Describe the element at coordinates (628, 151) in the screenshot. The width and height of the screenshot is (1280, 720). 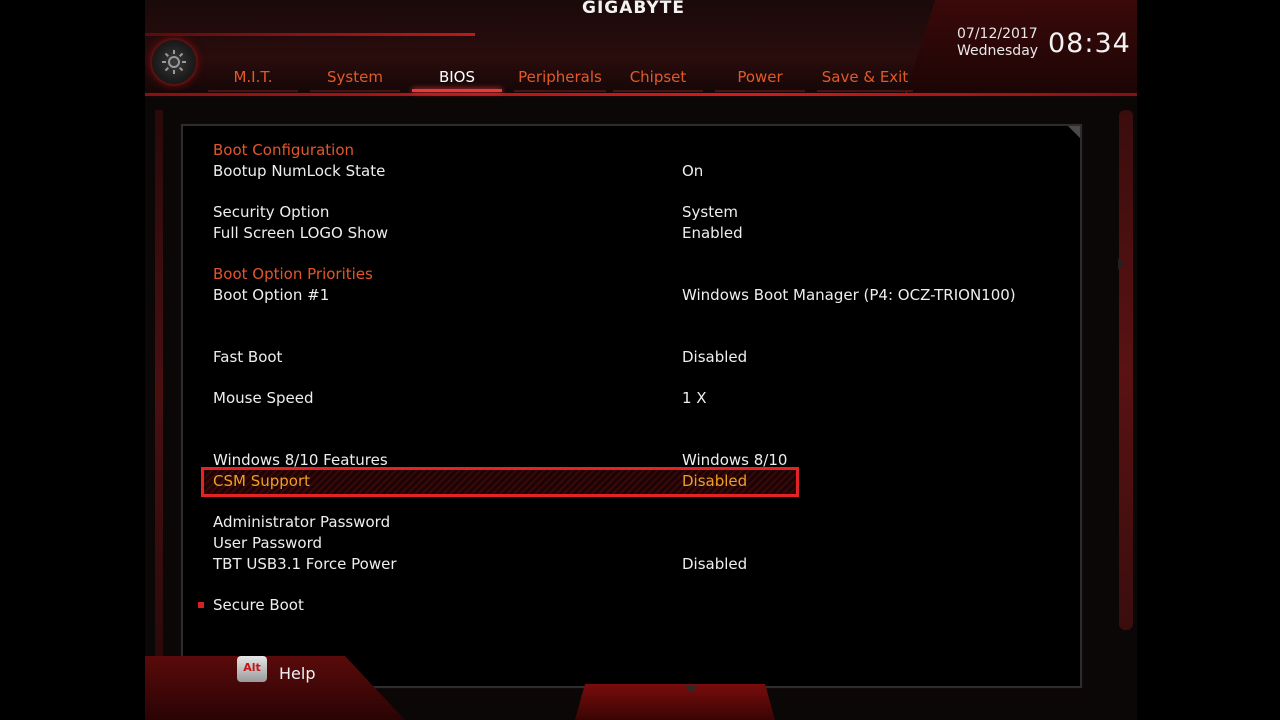
I see `section-boot-configuration: Boot Configuration` at that location.